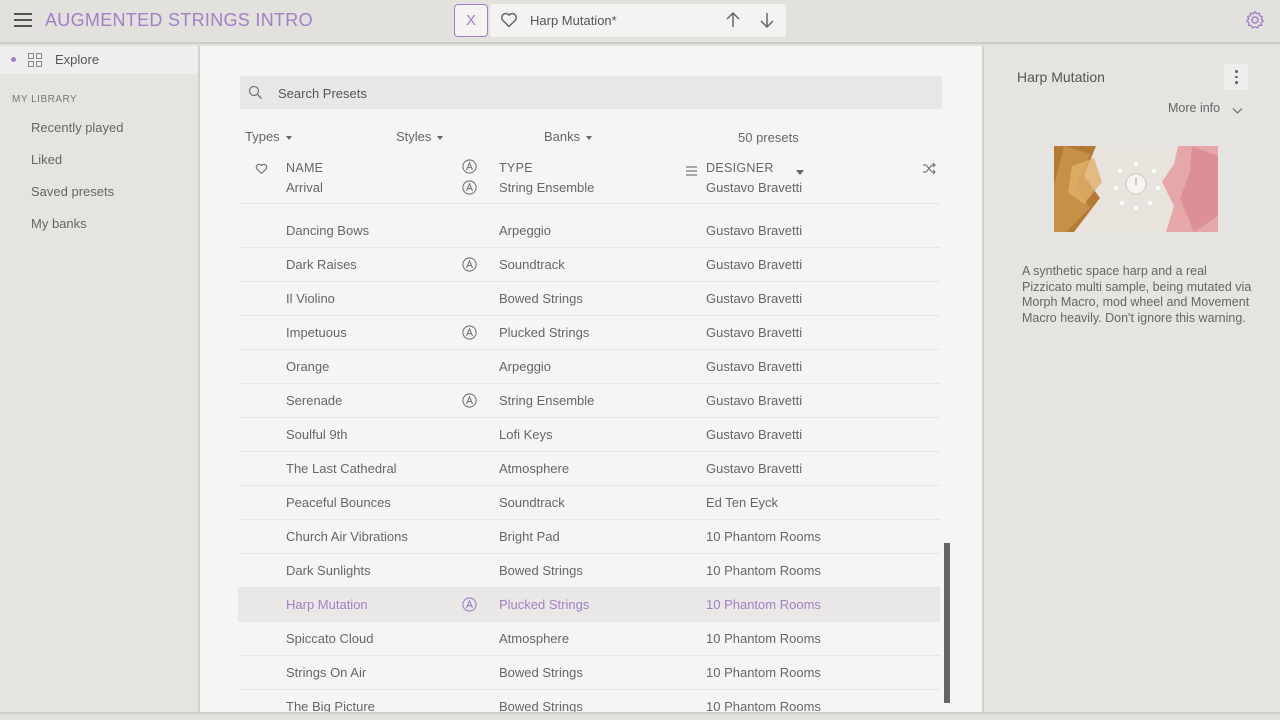 Image resolution: width=1280 pixels, height=720 pixels. What do you see at coordinates (72, 191) in the screenshot?
I see `sidebar-item-saved-presets: Saved presets` at bounding box center [72, 191].